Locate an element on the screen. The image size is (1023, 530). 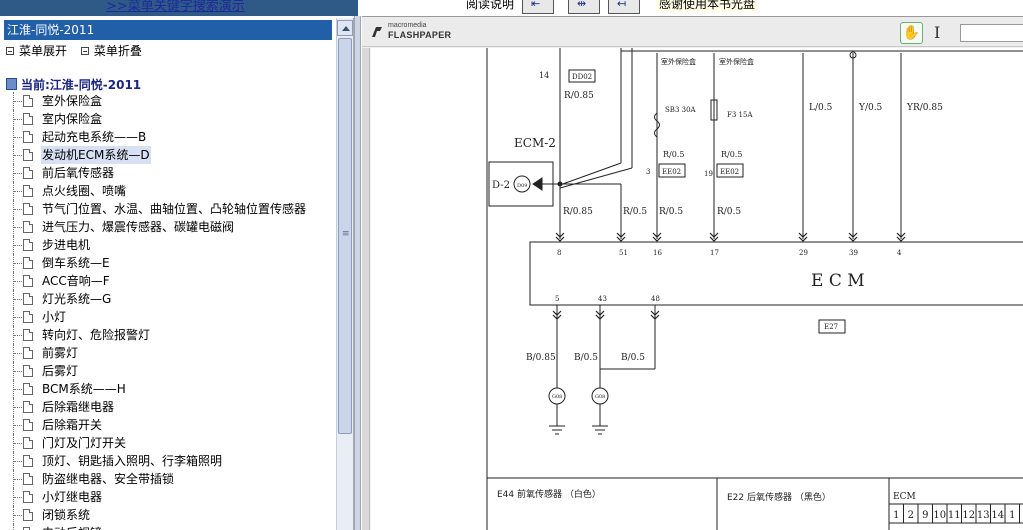
ecm-label: E C M is located at coordinates (838, 281).